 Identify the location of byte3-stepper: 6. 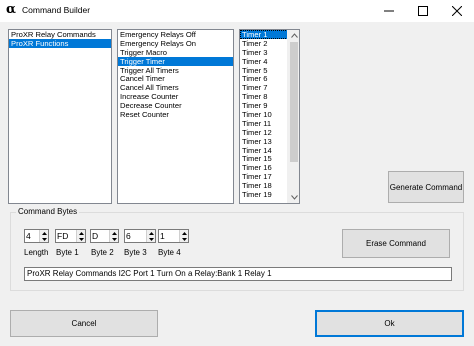
(140, 236).